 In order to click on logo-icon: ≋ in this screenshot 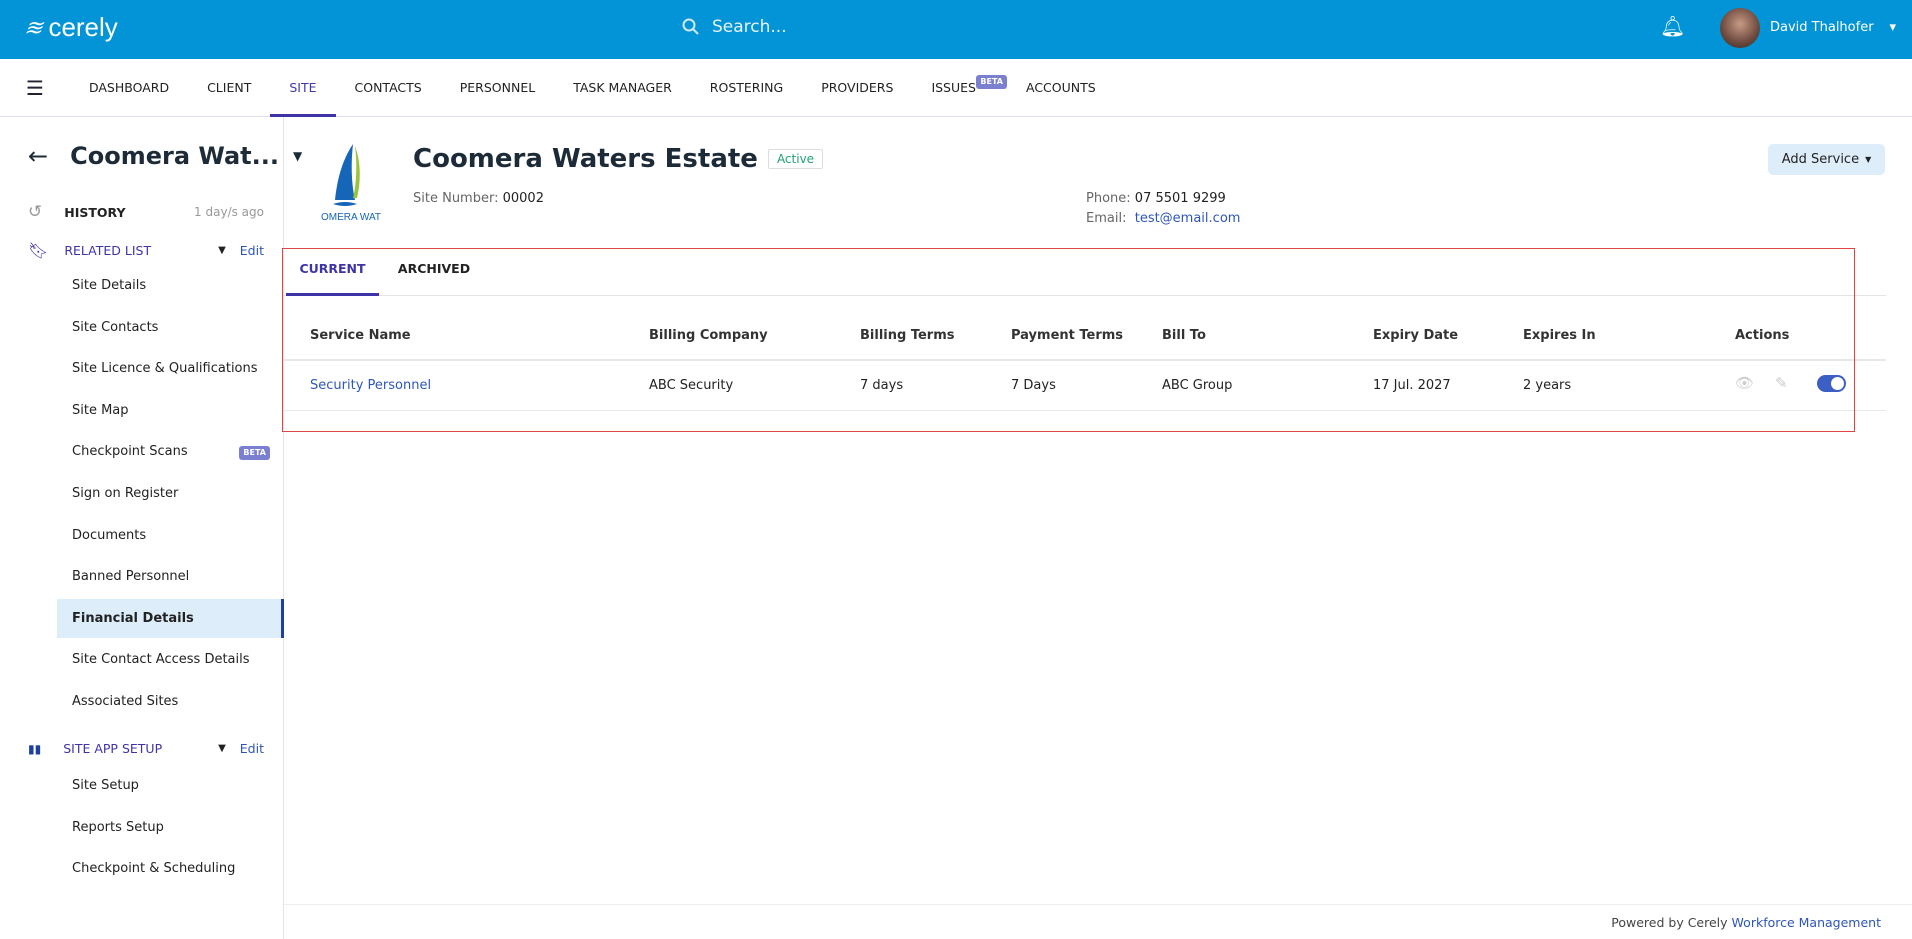, I will do `click(35, 27)`.